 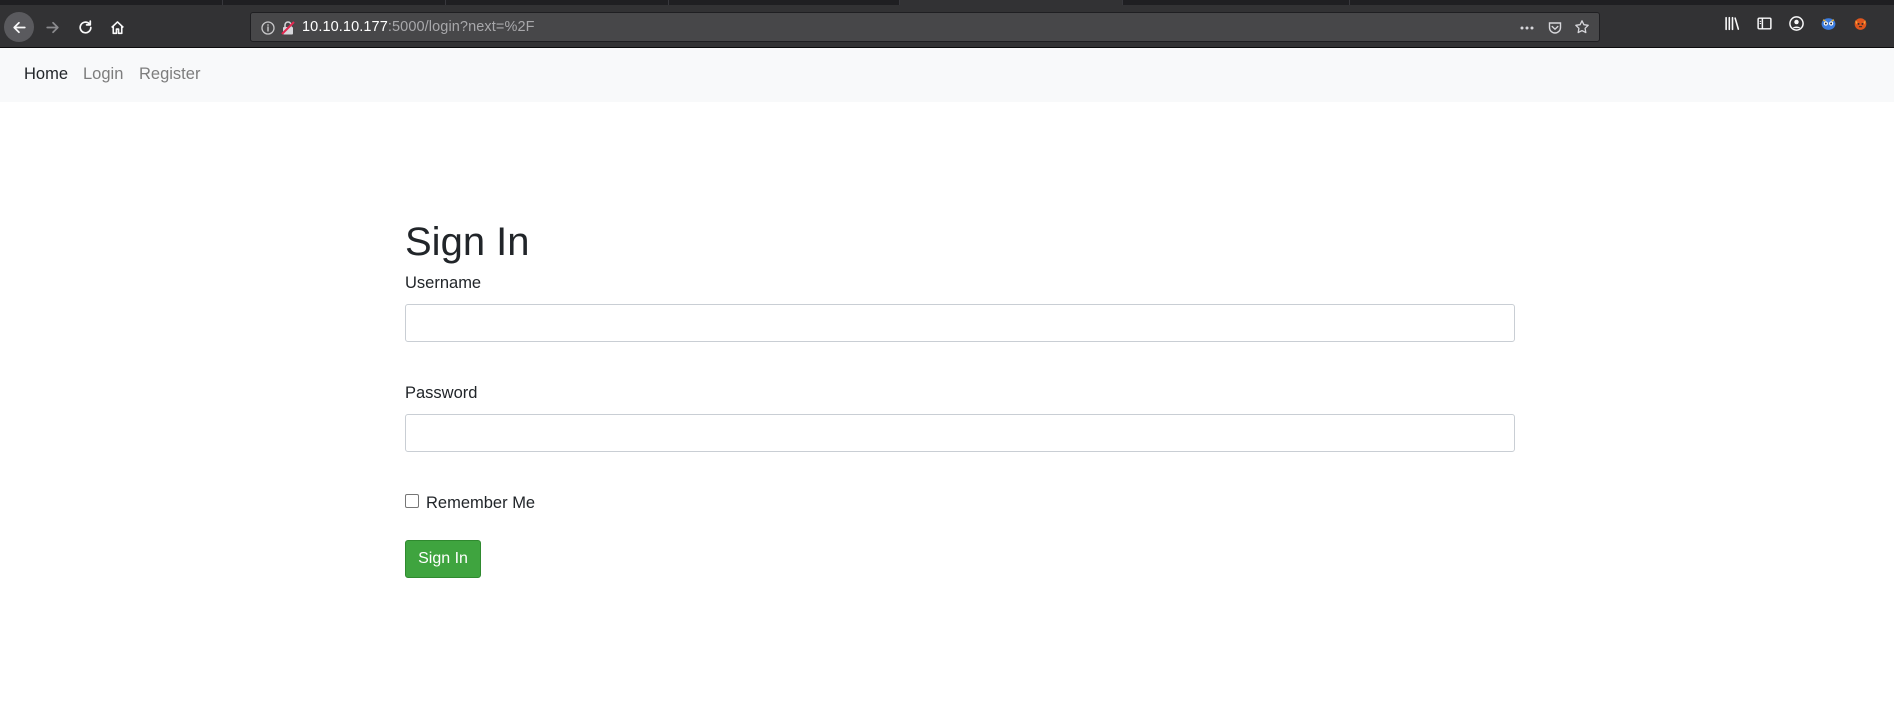 I want to click on back-button, so click(x=19, y=27).